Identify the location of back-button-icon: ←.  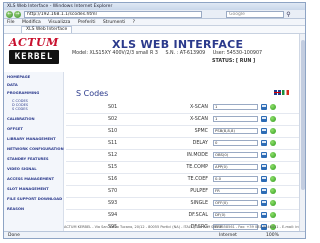
(9, 14).